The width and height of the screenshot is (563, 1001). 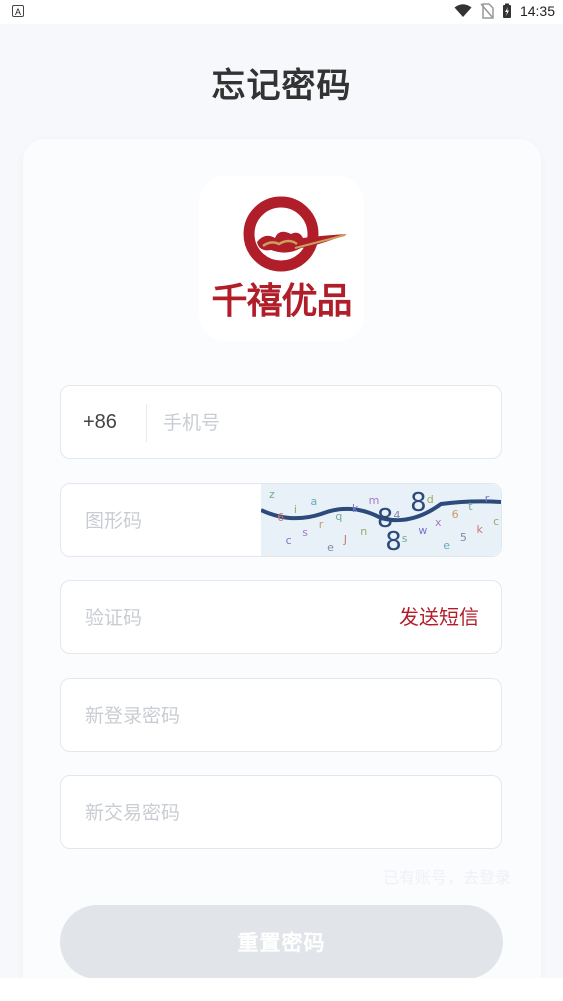 What do you see at coordinates (463, 537) in the screenshot?
I see `captcha-char: 5` at bounding box center [463, 537].